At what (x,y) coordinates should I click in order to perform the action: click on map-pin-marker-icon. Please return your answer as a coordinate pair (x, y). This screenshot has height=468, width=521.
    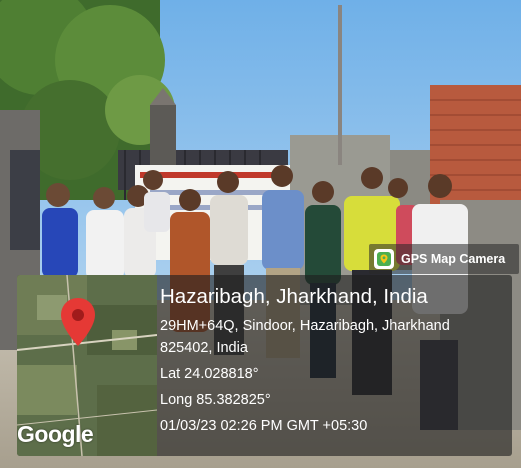
    Looking at the image, I should click on (78, 324).